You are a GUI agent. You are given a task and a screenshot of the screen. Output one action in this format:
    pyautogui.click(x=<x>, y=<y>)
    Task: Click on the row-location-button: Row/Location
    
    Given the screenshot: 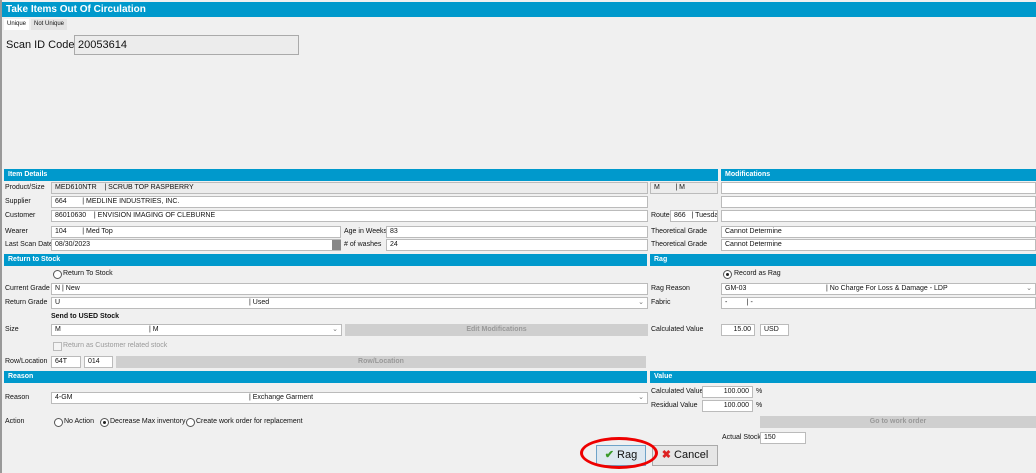 What is the action you would take?
    pyautogui.click(x=381, y=362)
    